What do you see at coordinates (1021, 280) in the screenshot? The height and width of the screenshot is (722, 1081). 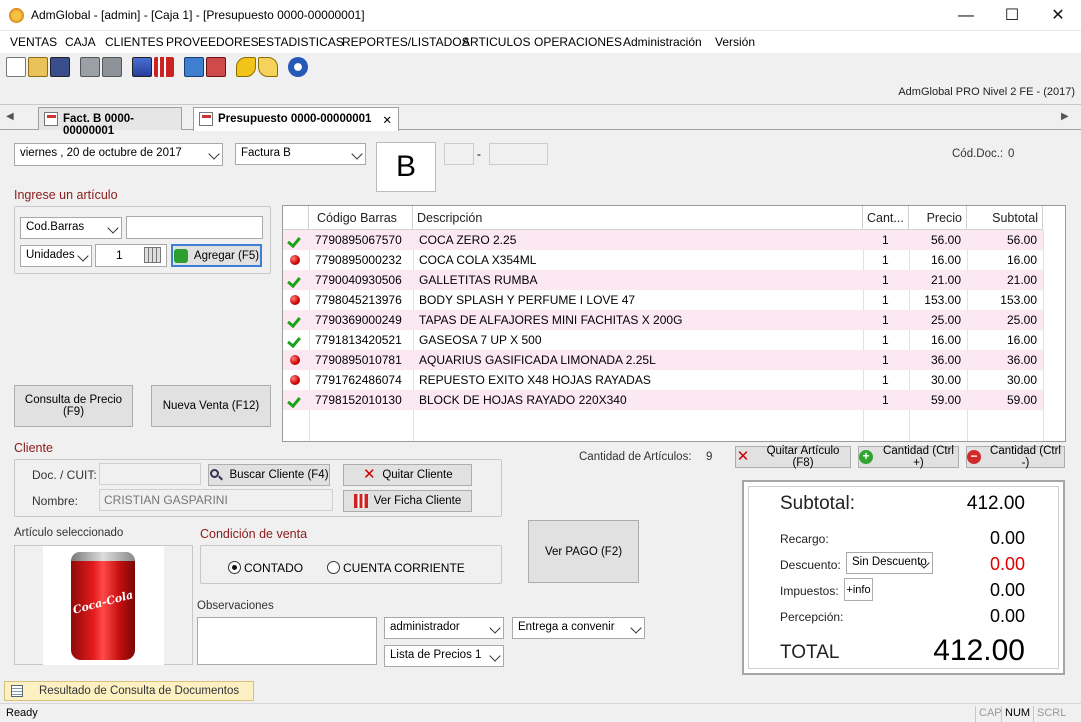 I see `cell-subtotal: 21.00` at bounding box center [1021, 280].